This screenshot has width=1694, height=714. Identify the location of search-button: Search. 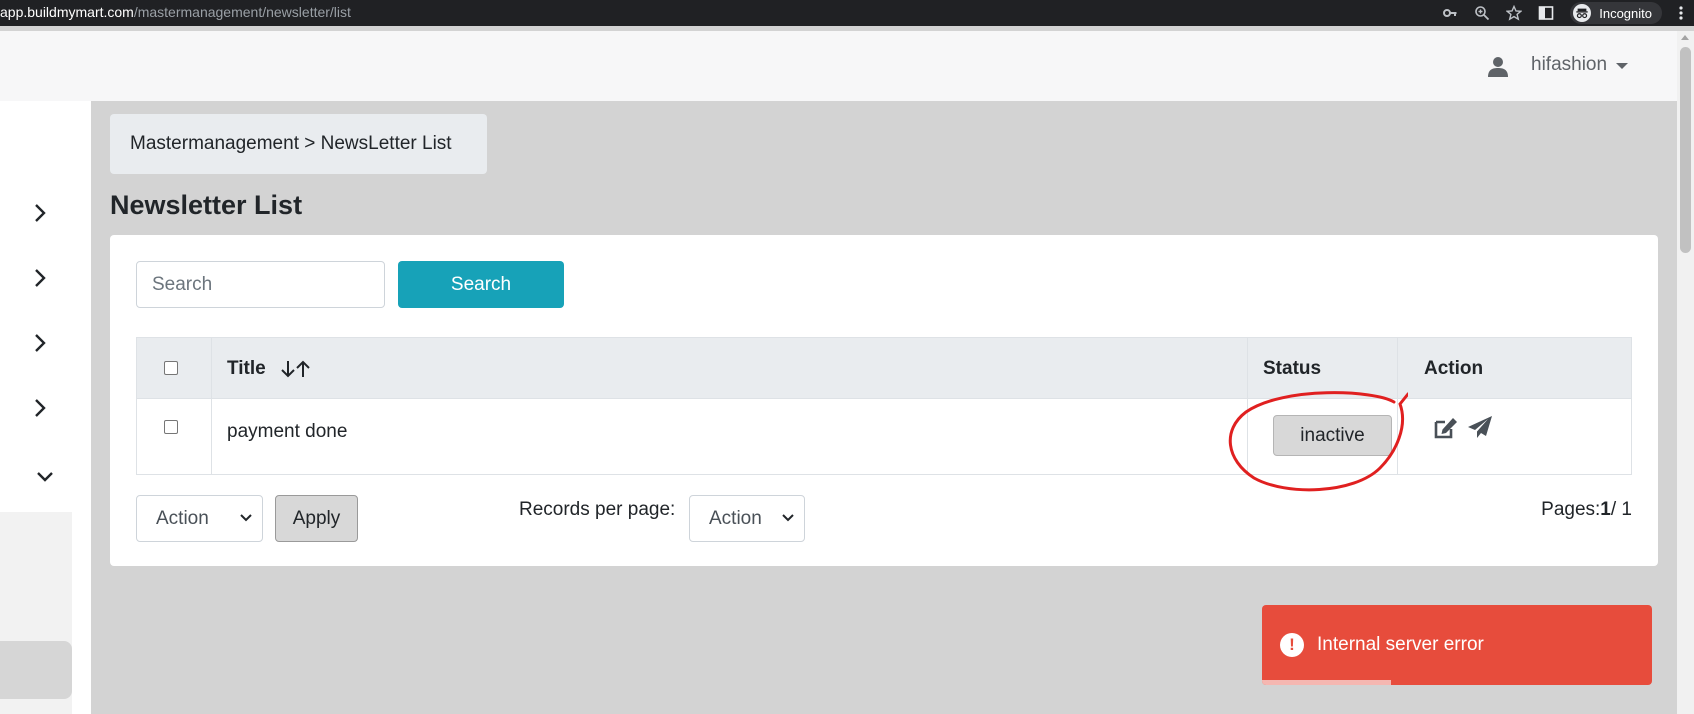
(481, 284).